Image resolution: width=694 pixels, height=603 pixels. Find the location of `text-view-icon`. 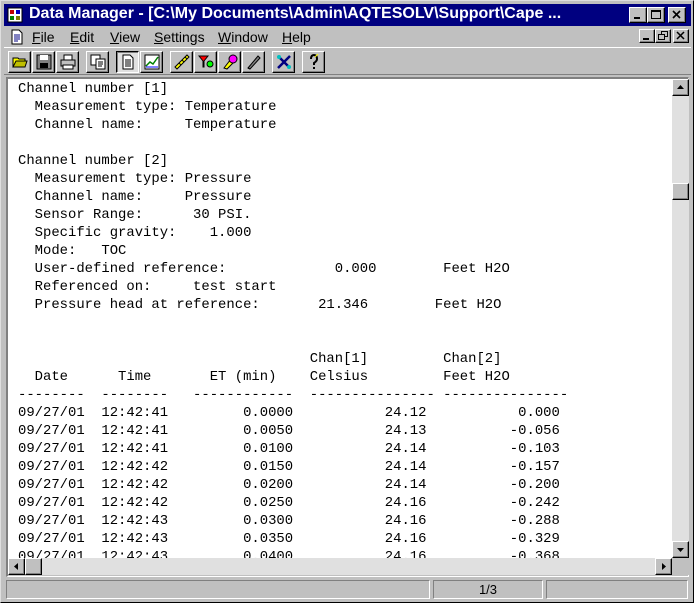

text-view-icon is located at coordinates (128, 62).